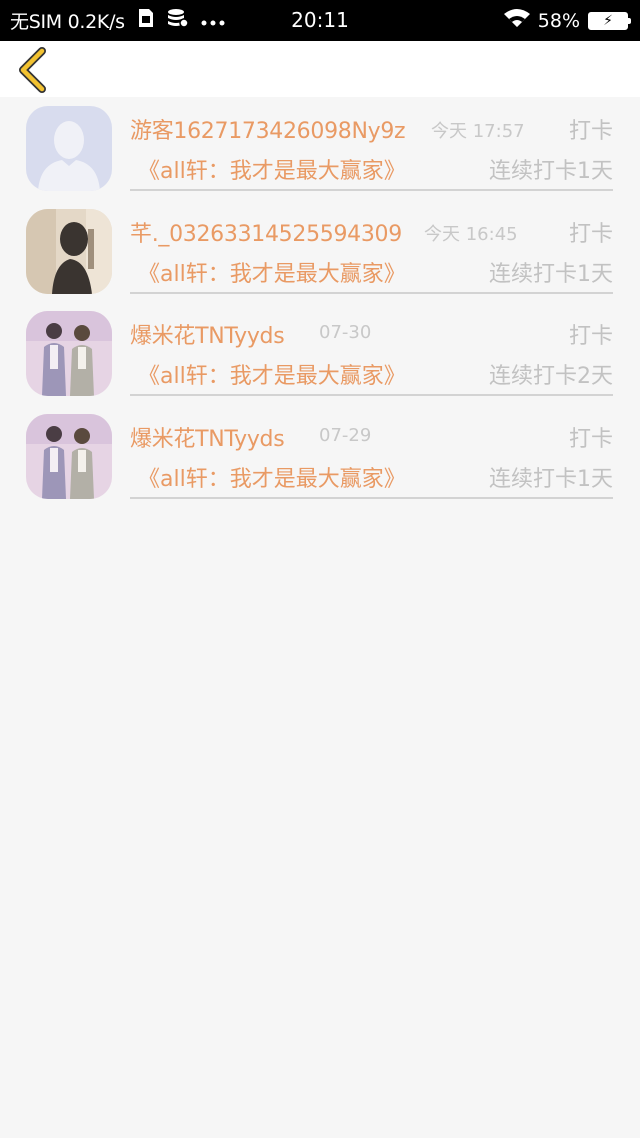 The width and height of the screenshot is (640, 1138). Describe the element at coordinates (558, 20) in the screenshot. I see `battery-percent: 58%` at that location.